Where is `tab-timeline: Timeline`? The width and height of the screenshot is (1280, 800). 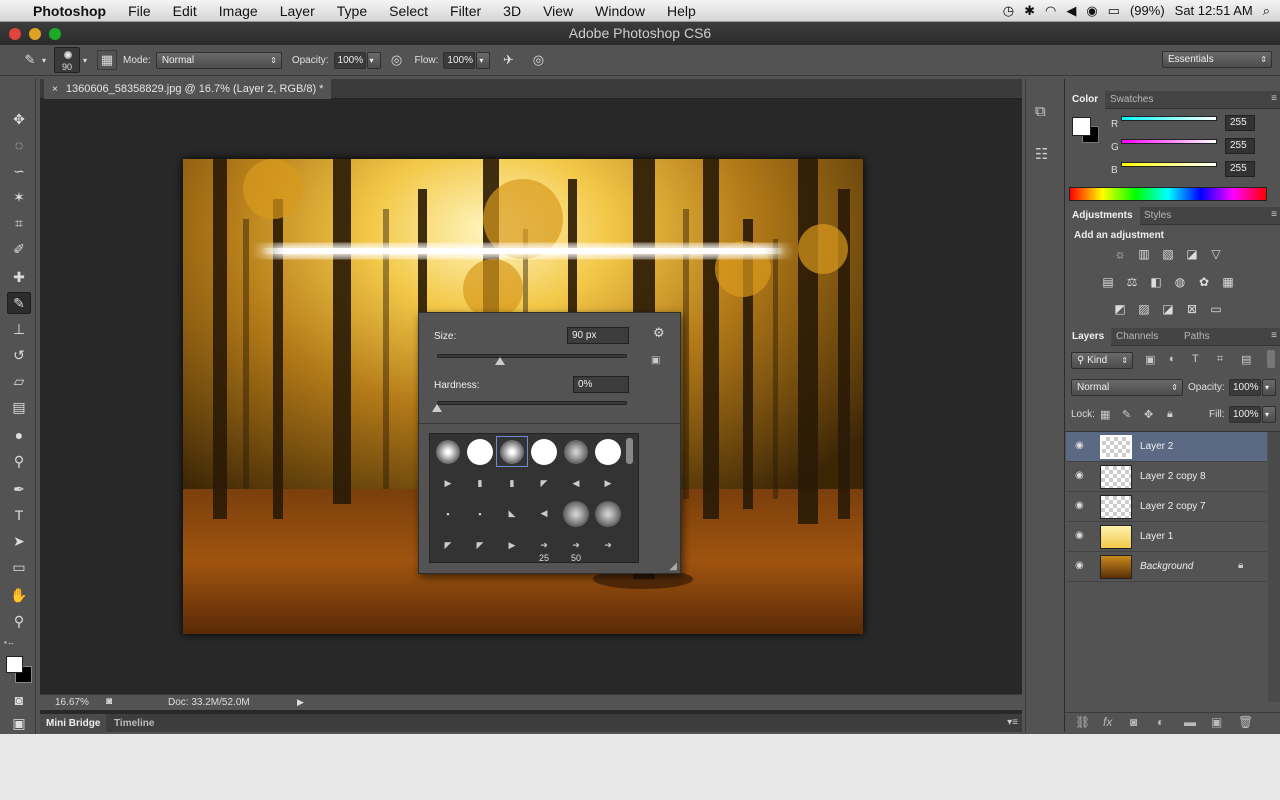
tab-timeline: Timeline is located at coordinates (134, 723).